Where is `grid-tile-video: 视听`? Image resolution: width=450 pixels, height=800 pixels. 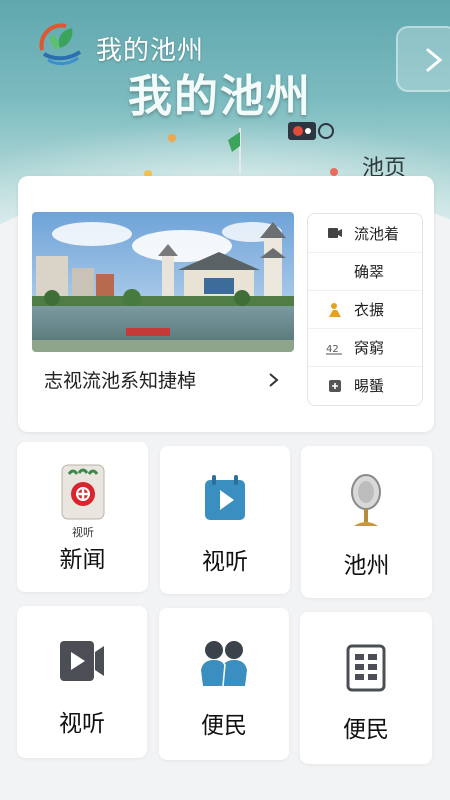 grid-tile-video: 视听 is located at coordinates (82, 682).